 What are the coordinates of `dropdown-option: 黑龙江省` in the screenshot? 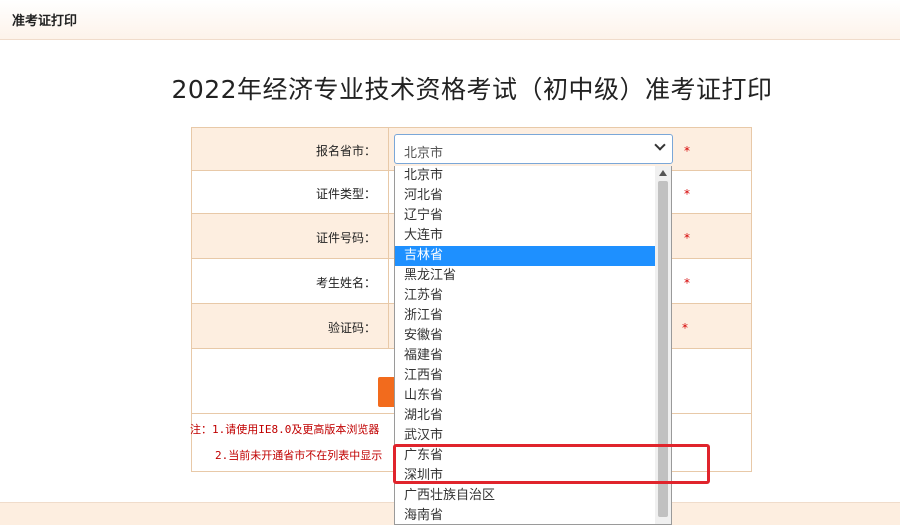 It's located at (525, 276).